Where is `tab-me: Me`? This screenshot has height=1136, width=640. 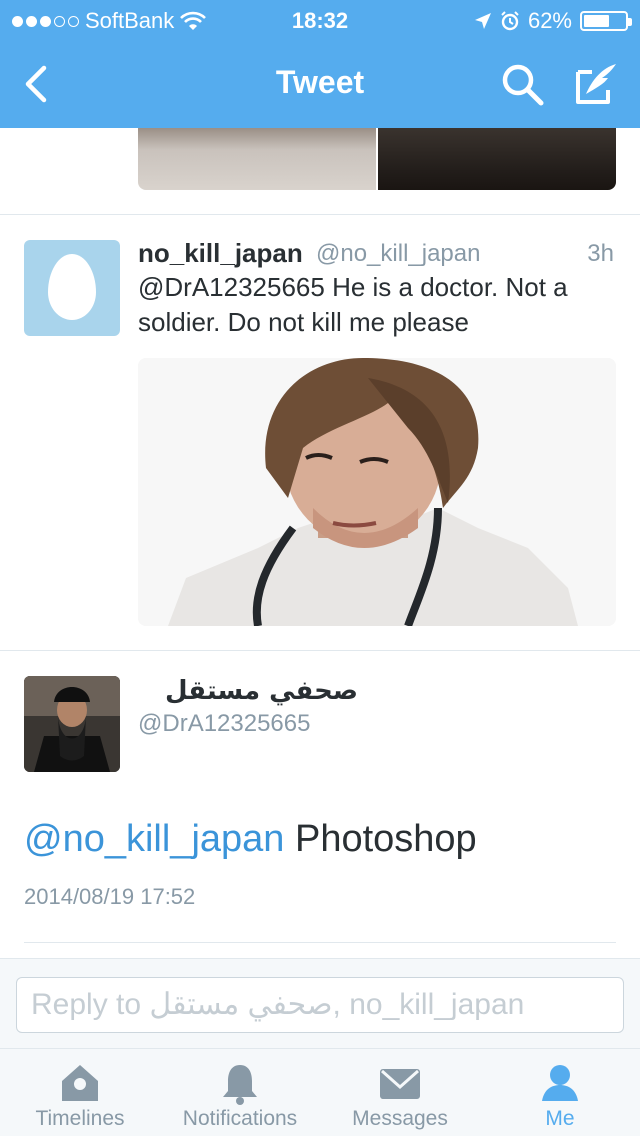 tab-me: Me is located at coordinates (560, 1092).